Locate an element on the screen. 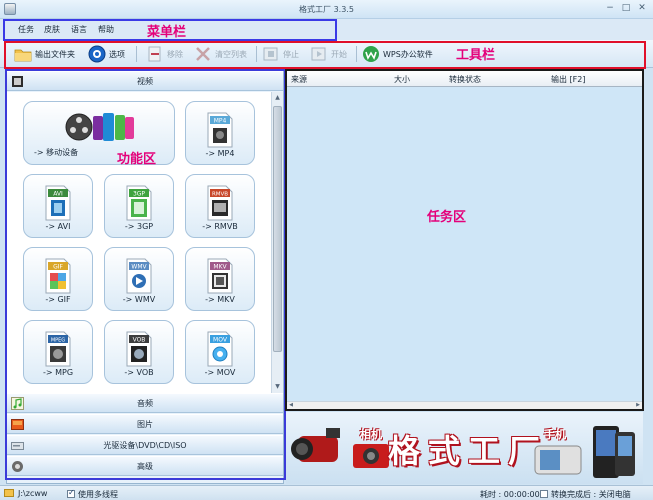 The image size is (653, 500). vob-badge: VOB is located at coordinates (139, 340).